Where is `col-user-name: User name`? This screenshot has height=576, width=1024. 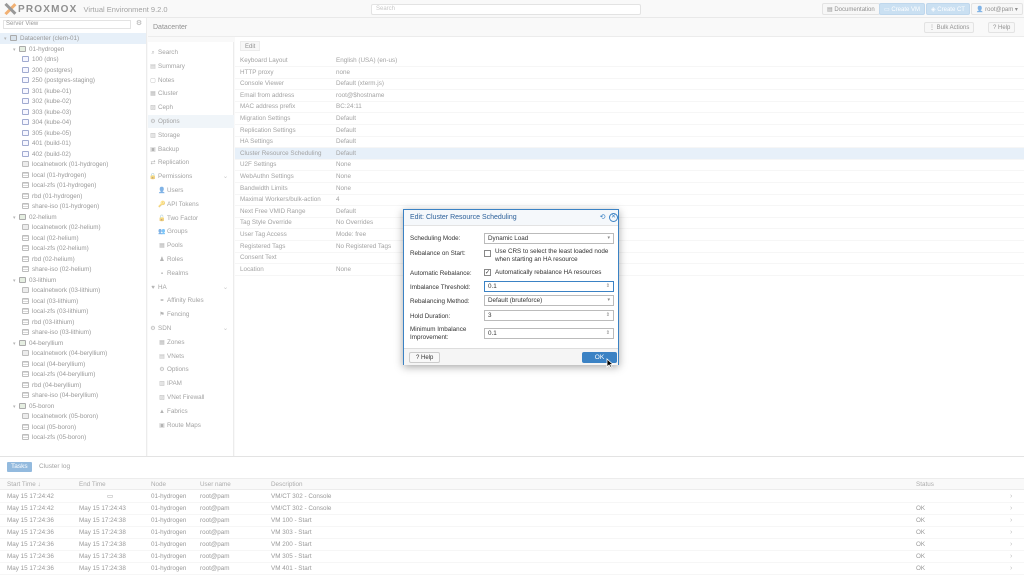 col-user-name: User name is located at coordinates (215, 484).